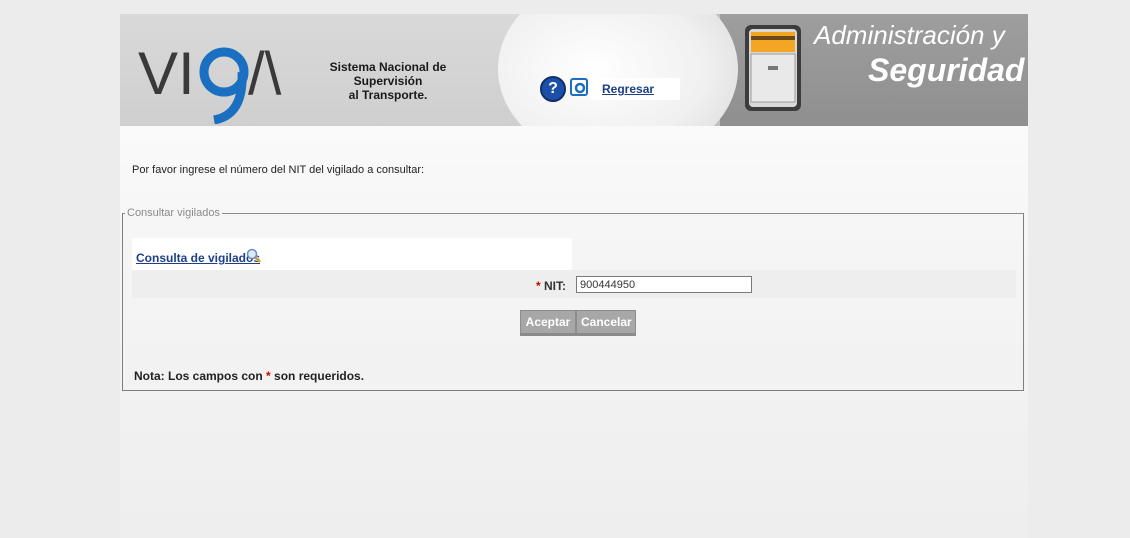 The height and width of the screenshot is (538, 1130). Describe the element at coordinates (555, 286) in the screenshot. I see `nit-label-text: NIT:` at that location.